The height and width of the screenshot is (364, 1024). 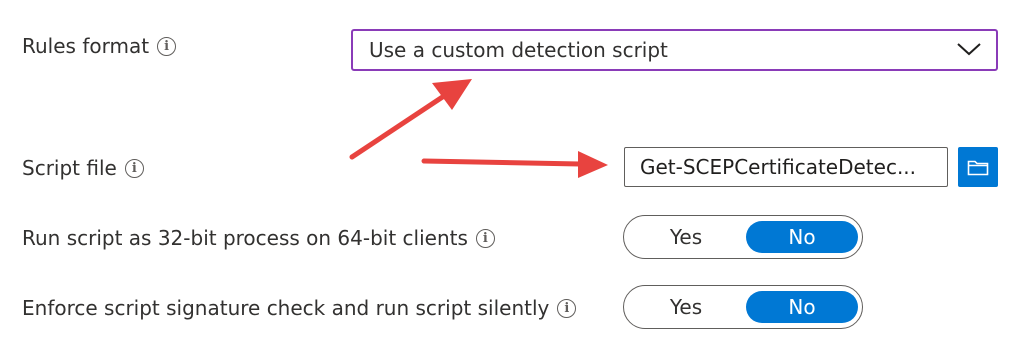 I want to click on rules-format-dropdown: Use a custom detection script, so click(x=674, y=50).